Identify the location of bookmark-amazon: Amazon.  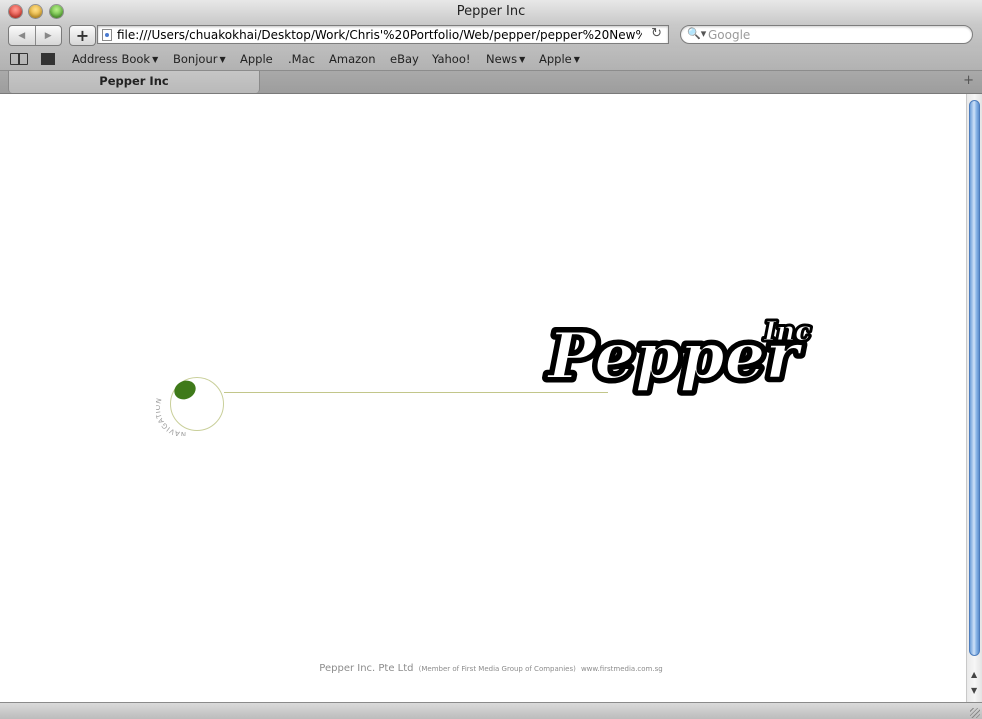
(352, 59).